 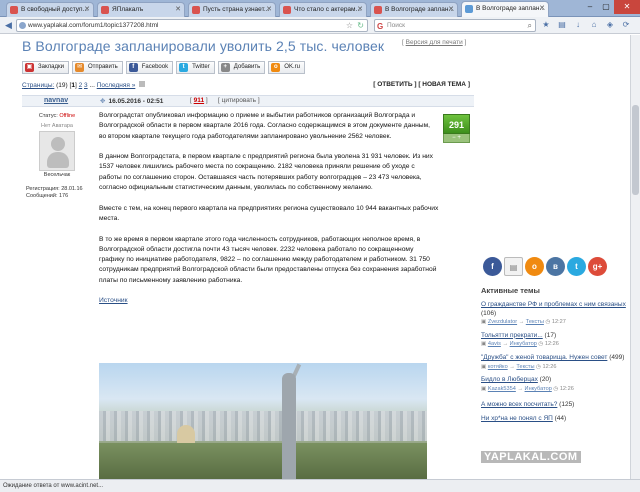 I want to click on sync-icon: ⟳, so click(x=626, y=25).